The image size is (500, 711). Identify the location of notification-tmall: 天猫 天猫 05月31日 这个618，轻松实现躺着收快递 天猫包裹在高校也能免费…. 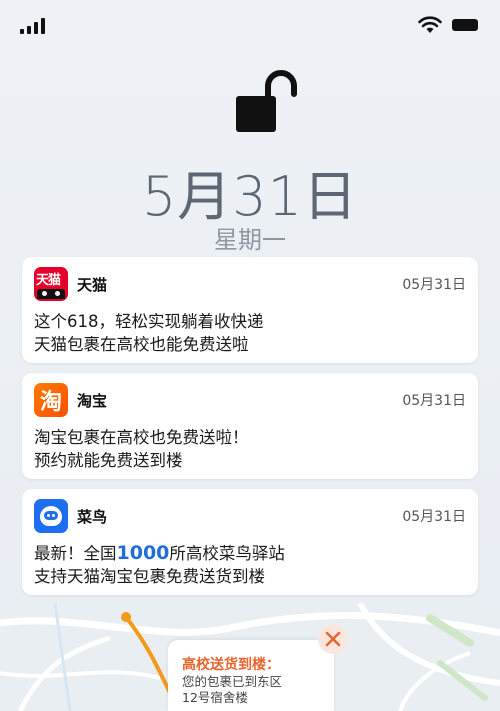
(250, 310).